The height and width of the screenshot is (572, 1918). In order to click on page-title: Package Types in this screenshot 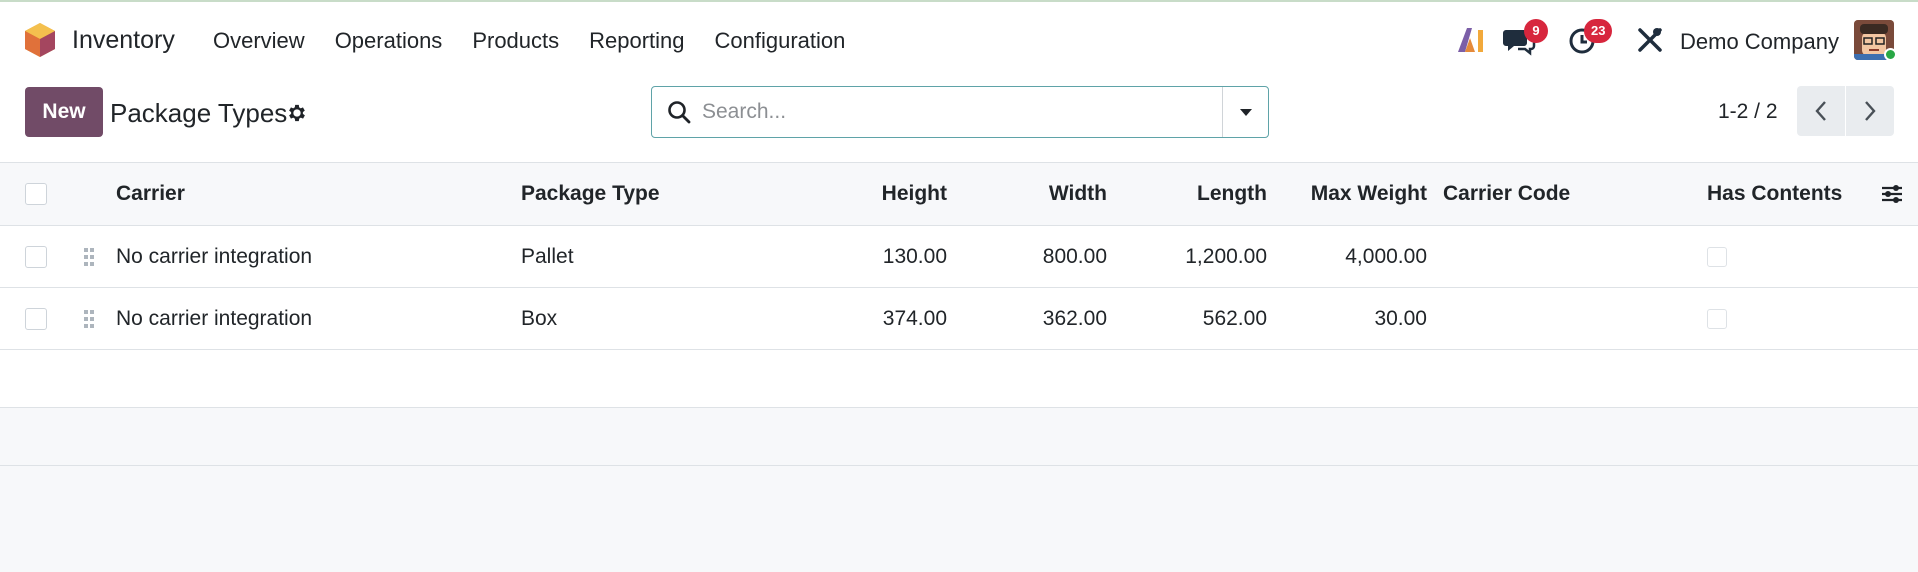, I will do `click(199, 113)`.